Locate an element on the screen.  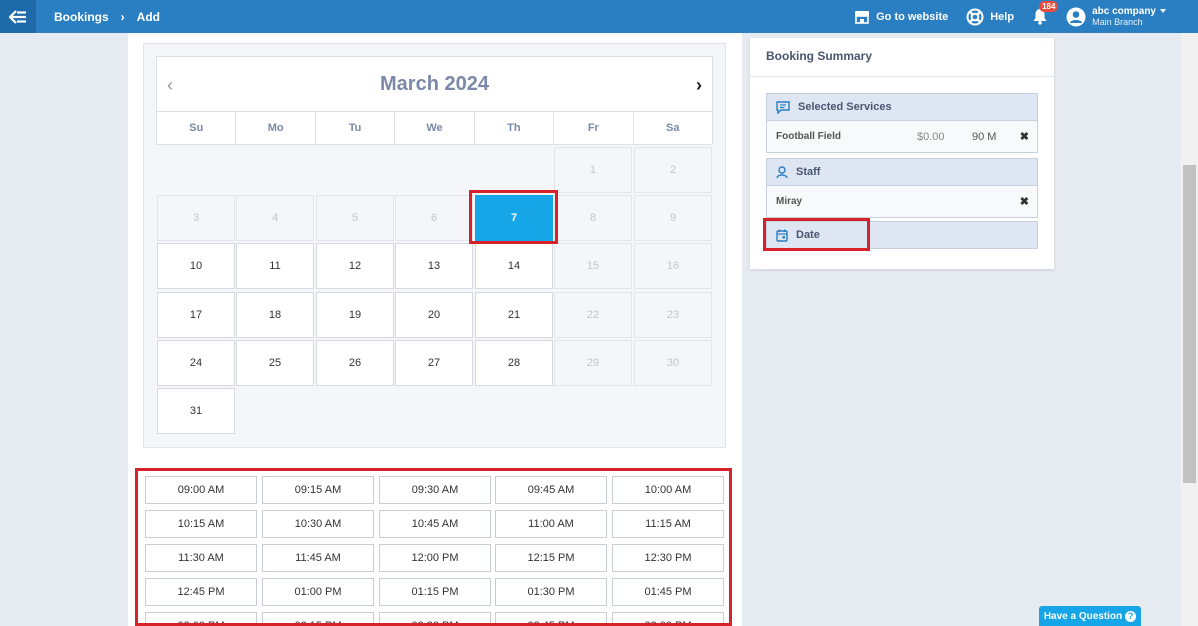
time-slot-button: 01:30 PM is located at coordinates (551, 592).